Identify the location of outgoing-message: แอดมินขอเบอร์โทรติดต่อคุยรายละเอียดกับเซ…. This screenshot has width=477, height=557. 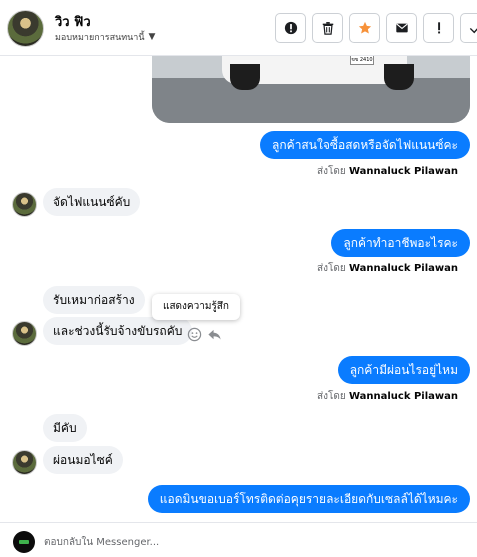
(308, 499).